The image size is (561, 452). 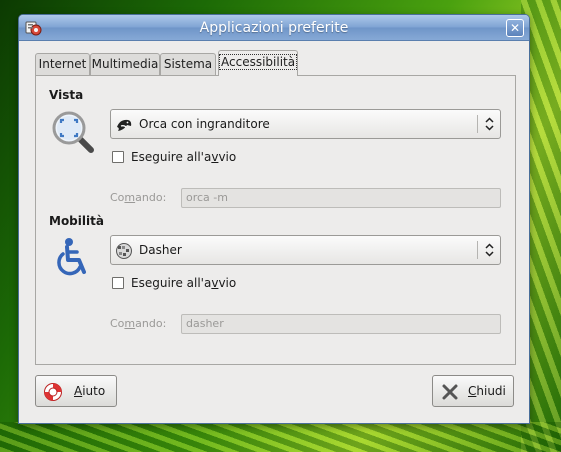 What do you see at coordinates (515, 28) in the screenshot?
I see `close-window-button: ✕` at bounding box center [515, 28].